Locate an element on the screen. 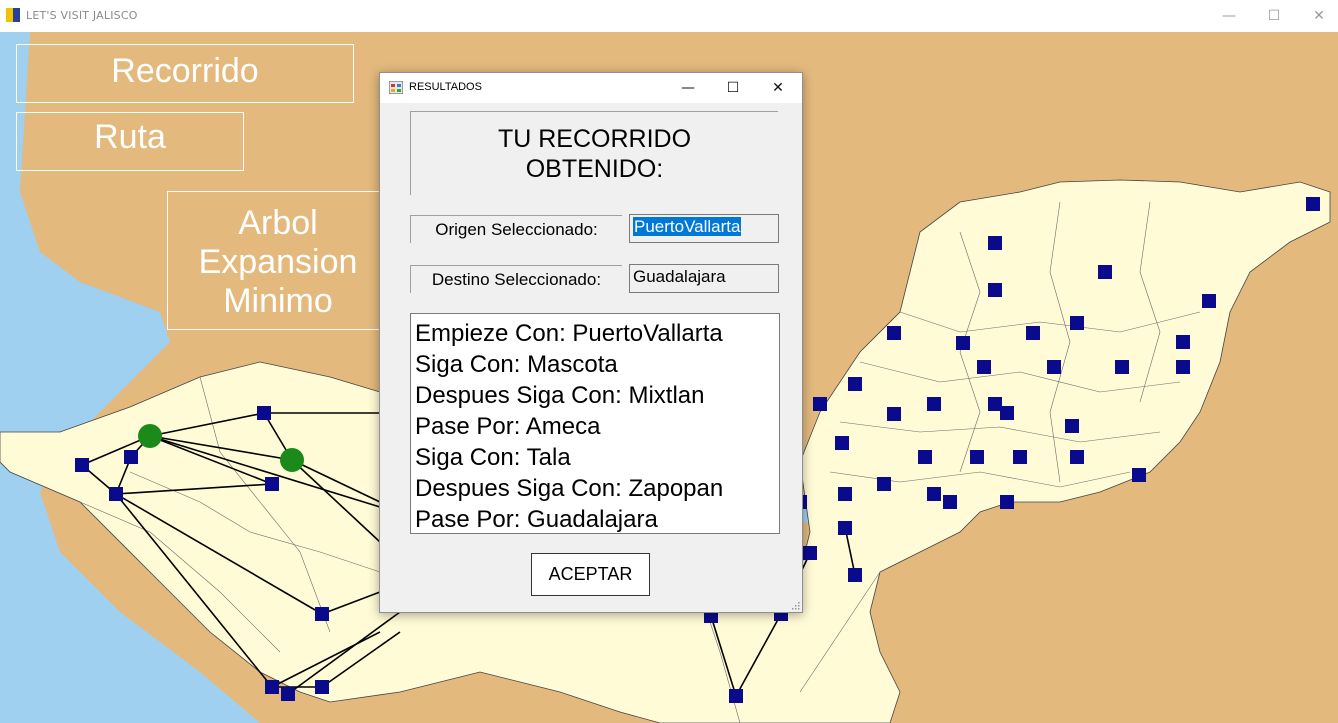  close-button: ✕ is located at coordinates (1317, 16).